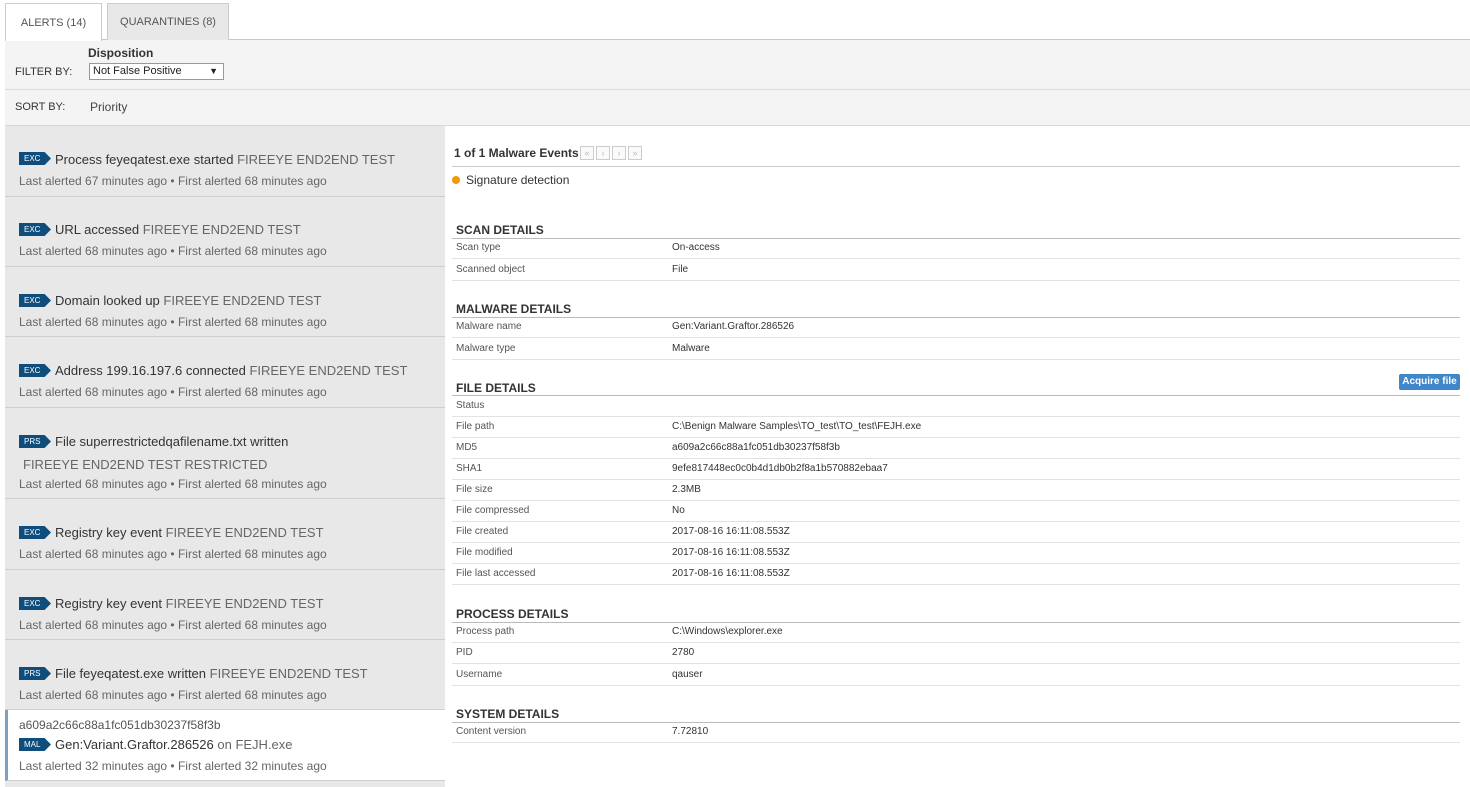 The width and height of the screenshot is (1470, 787). What do you see at coordinates (456, 180) in the screenshot?
I see `status-dot-icon` at bounding box center [456, 180].